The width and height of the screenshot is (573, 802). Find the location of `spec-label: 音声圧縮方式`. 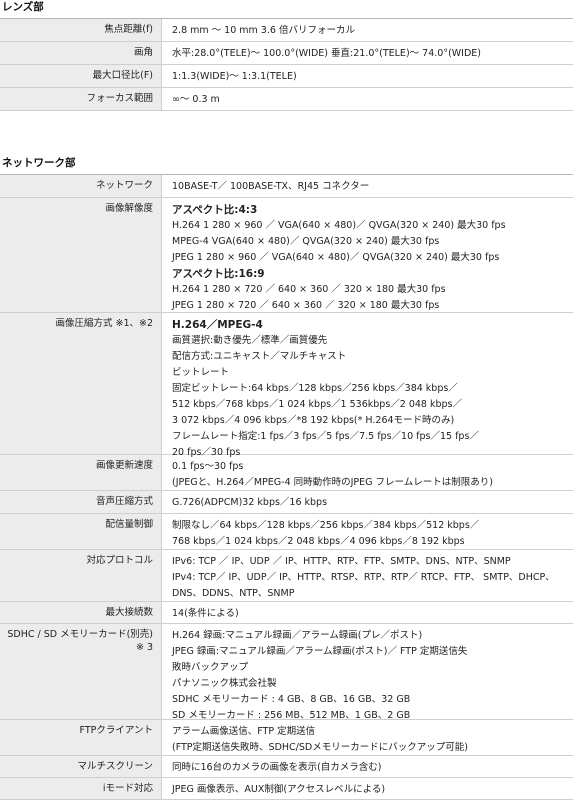

spec-label: 音声圧縮方式 is located at coordinates (81, 502).